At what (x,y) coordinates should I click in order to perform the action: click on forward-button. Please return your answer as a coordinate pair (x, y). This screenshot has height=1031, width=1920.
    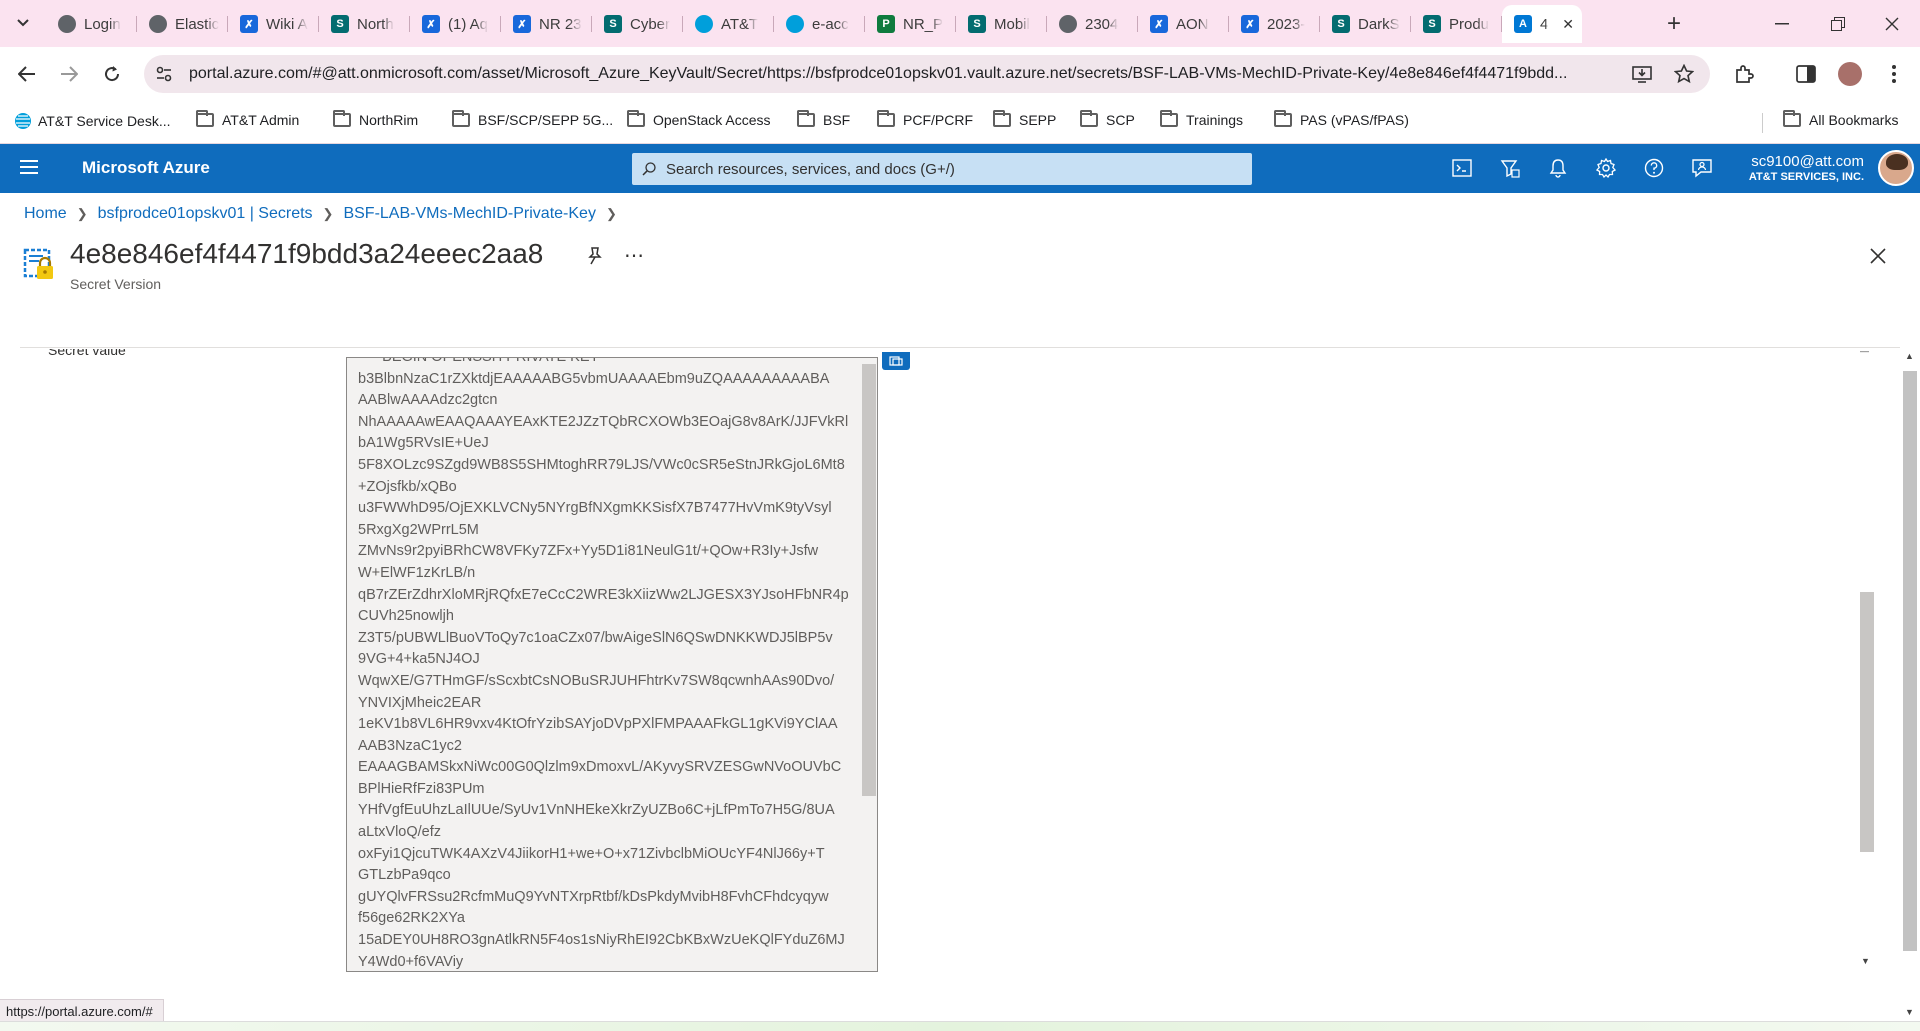
    Looking at the image, I should click on (69, 74).